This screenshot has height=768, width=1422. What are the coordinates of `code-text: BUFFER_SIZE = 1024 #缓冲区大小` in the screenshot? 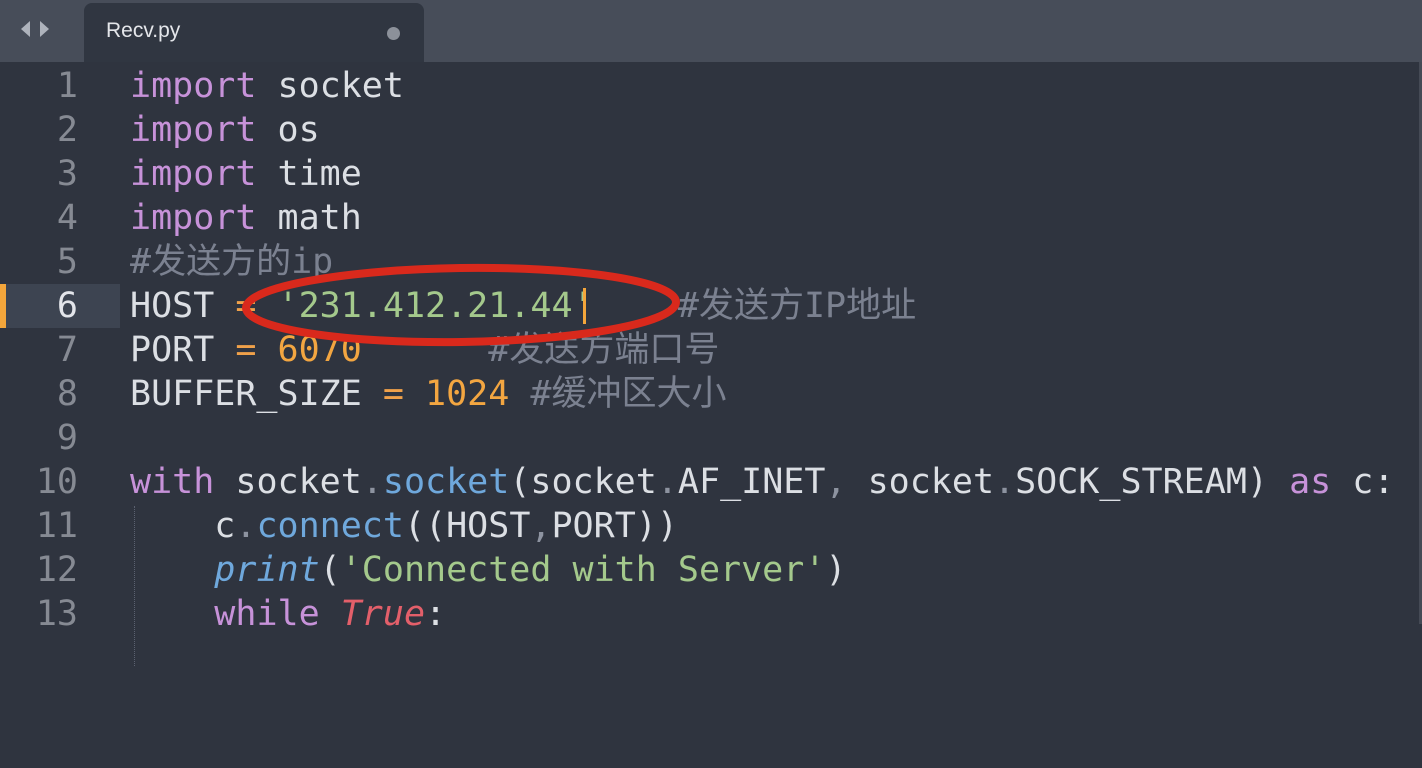 It's located at (428, 394).